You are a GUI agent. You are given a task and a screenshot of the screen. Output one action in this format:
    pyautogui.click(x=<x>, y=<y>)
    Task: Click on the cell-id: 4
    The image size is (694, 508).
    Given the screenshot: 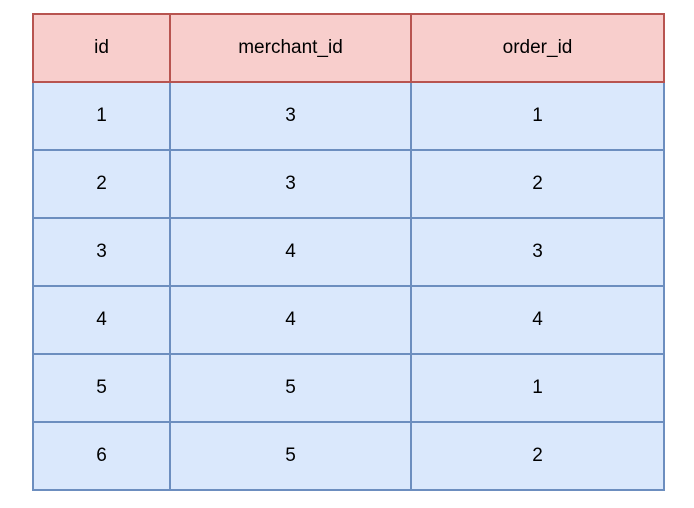 What is the action you would take?
    pyautogui.click(x=101, y=320)
    